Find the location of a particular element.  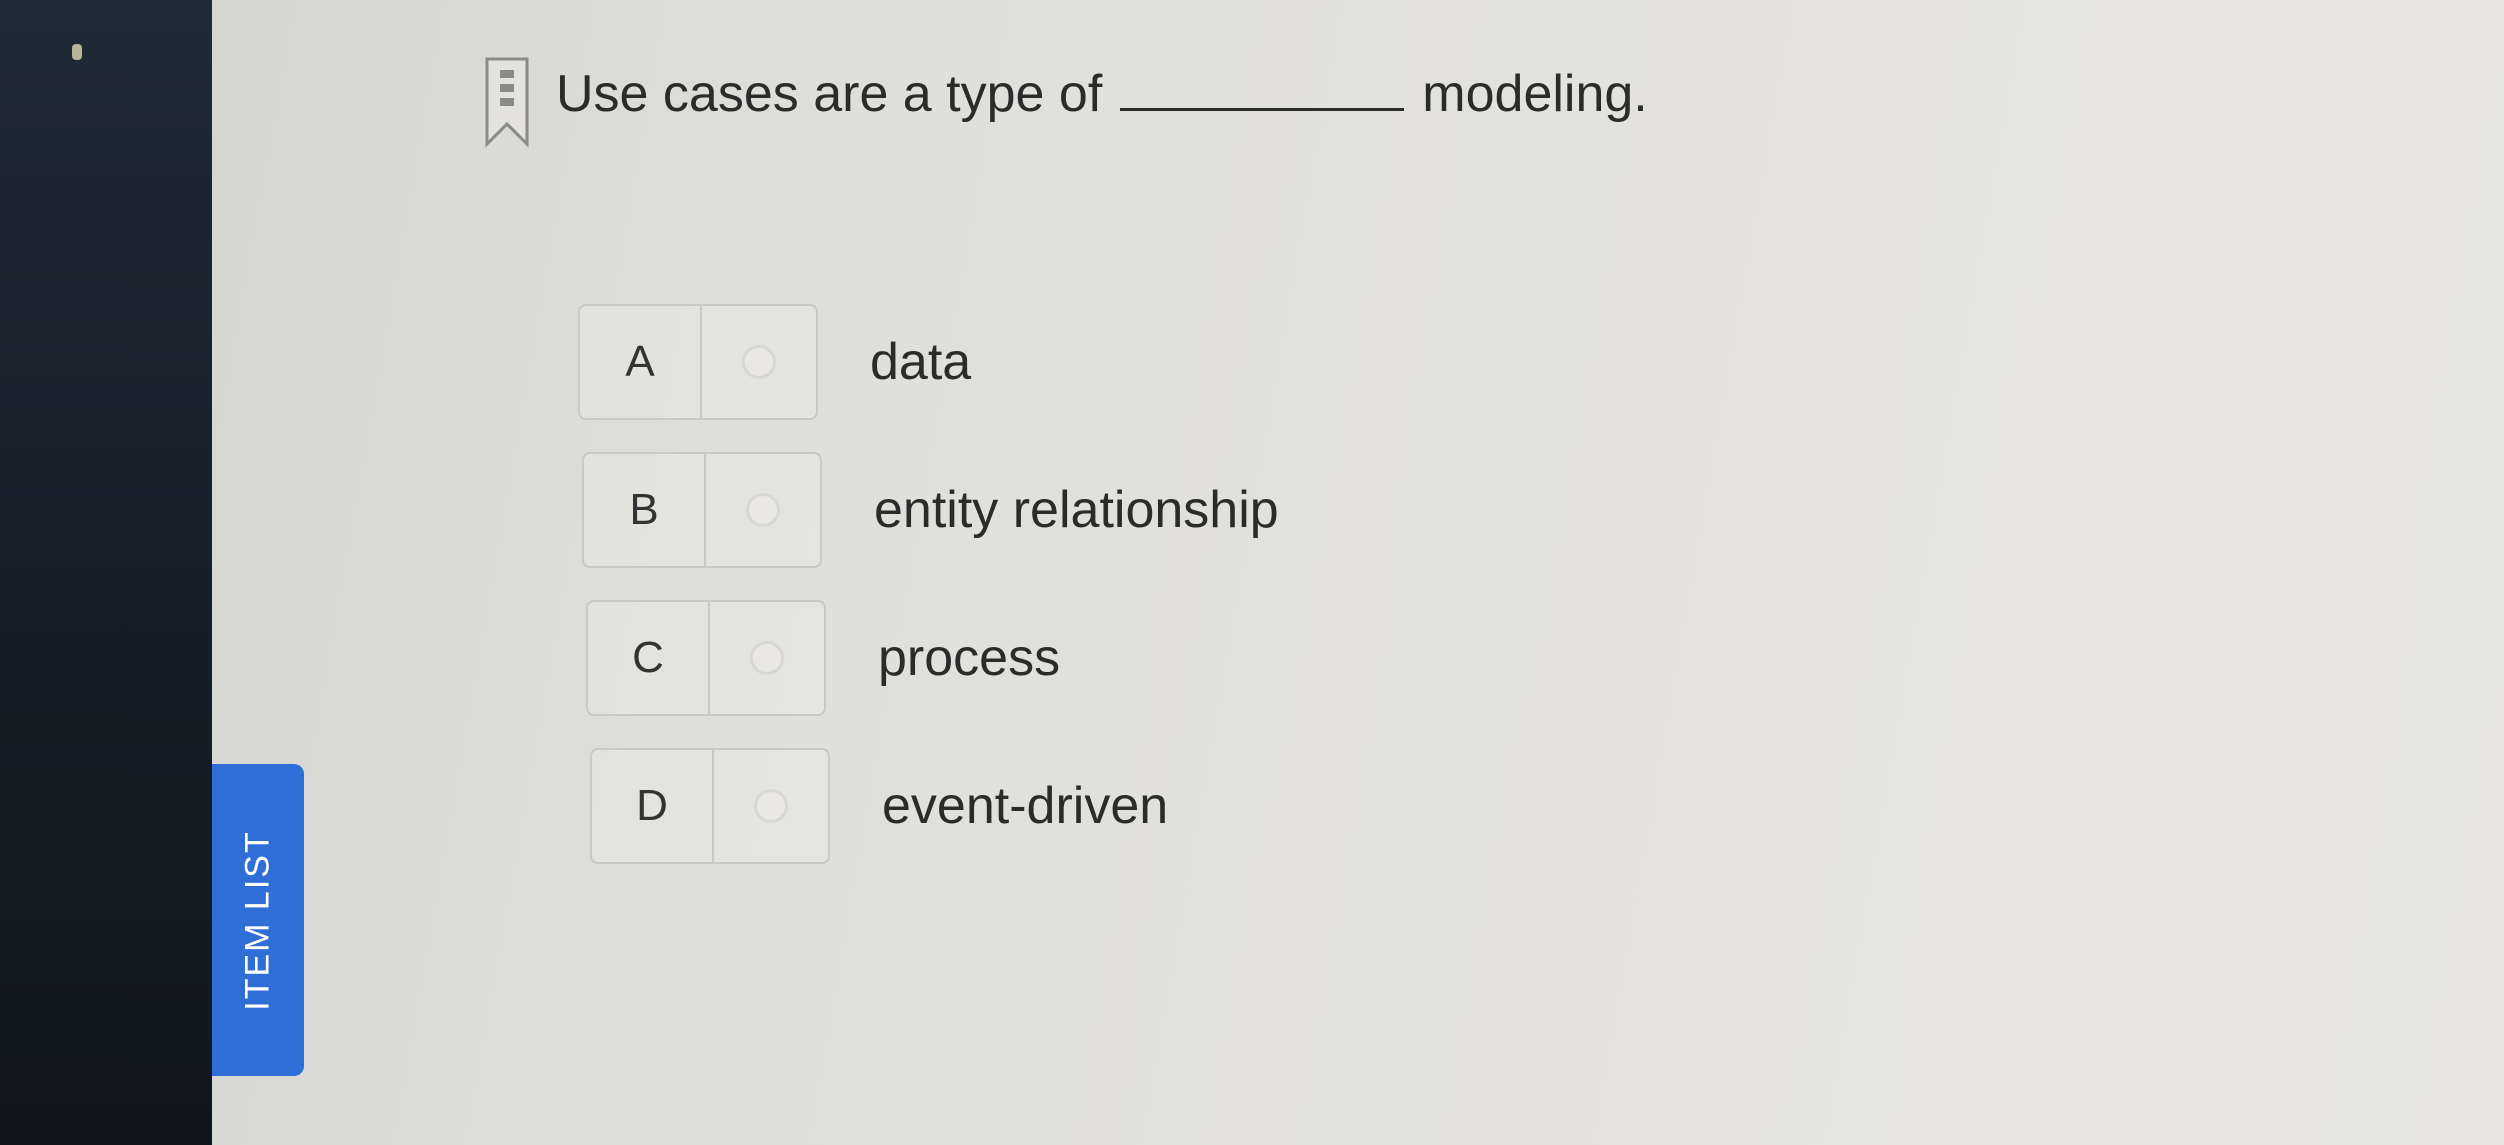

option-d-box: D is located at coordinates (710, 806).